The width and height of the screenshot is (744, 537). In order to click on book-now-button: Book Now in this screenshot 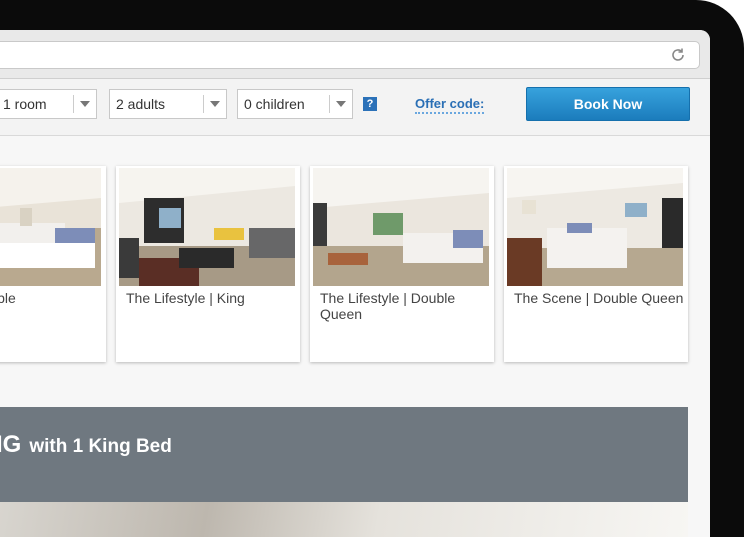, I will do `click(608, 104)`.